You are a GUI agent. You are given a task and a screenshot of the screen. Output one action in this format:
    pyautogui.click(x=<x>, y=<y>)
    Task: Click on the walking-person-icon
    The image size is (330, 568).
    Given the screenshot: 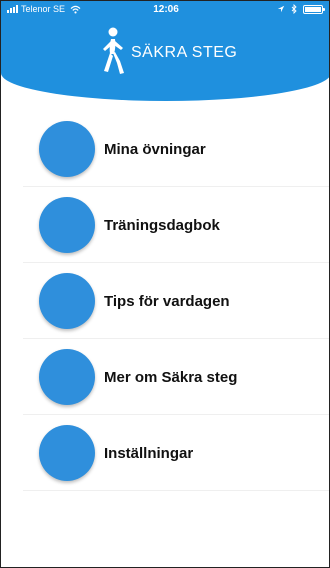 What is the action you would take?
    pyautogui.click(x=113, y=50)
    